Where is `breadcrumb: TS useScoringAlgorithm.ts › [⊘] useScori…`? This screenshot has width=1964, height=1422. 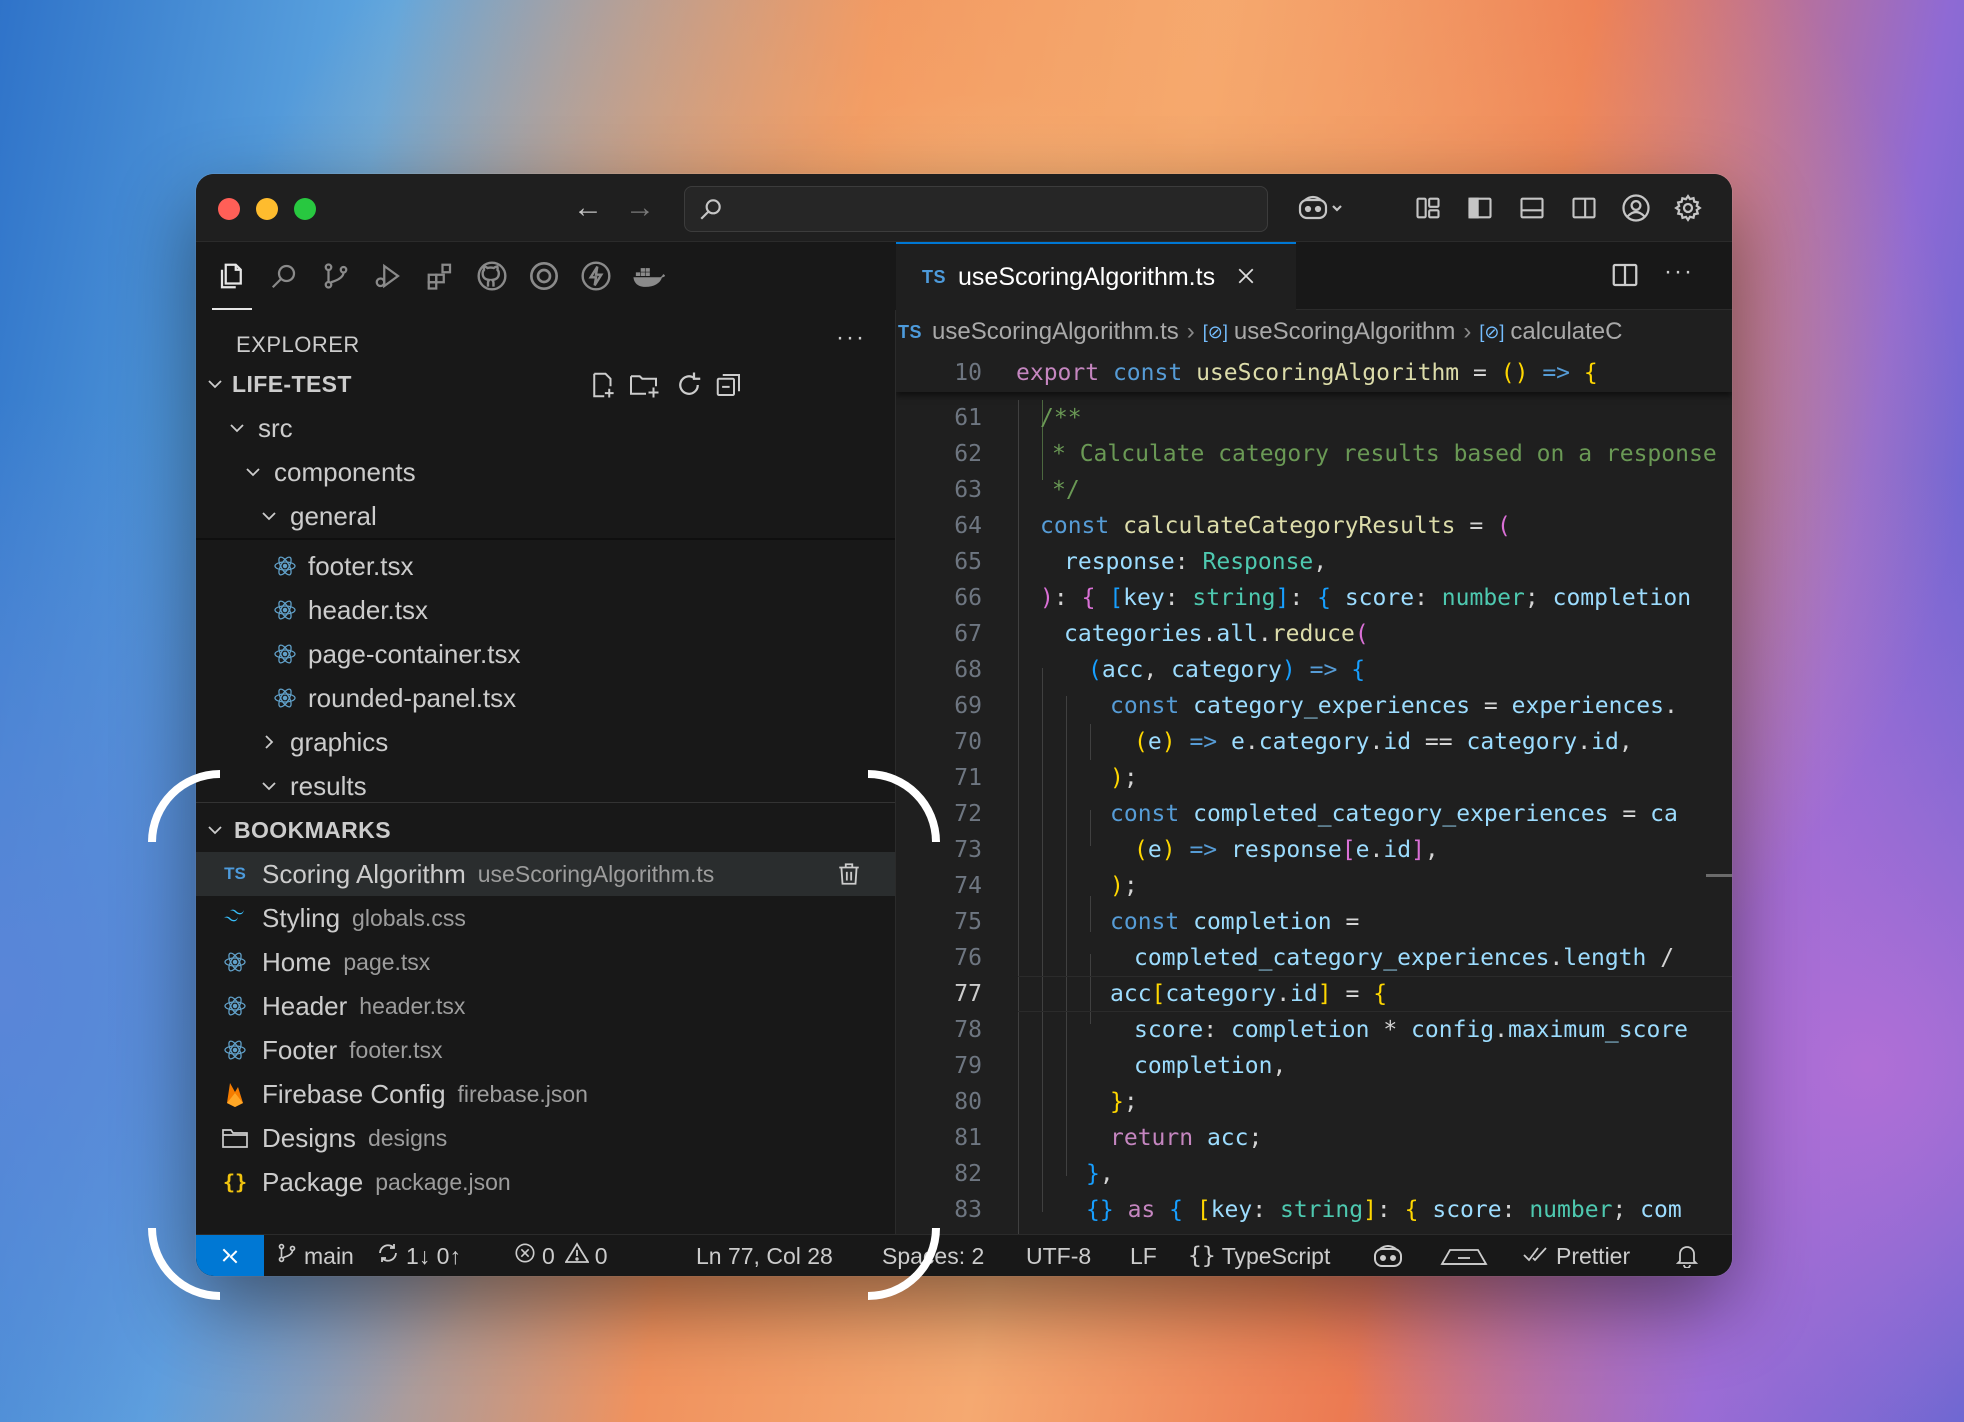 breadcrumb: TS useScoringAlgorithm.ts › [⊘] useScori… is located at coordinates (1314, 332).